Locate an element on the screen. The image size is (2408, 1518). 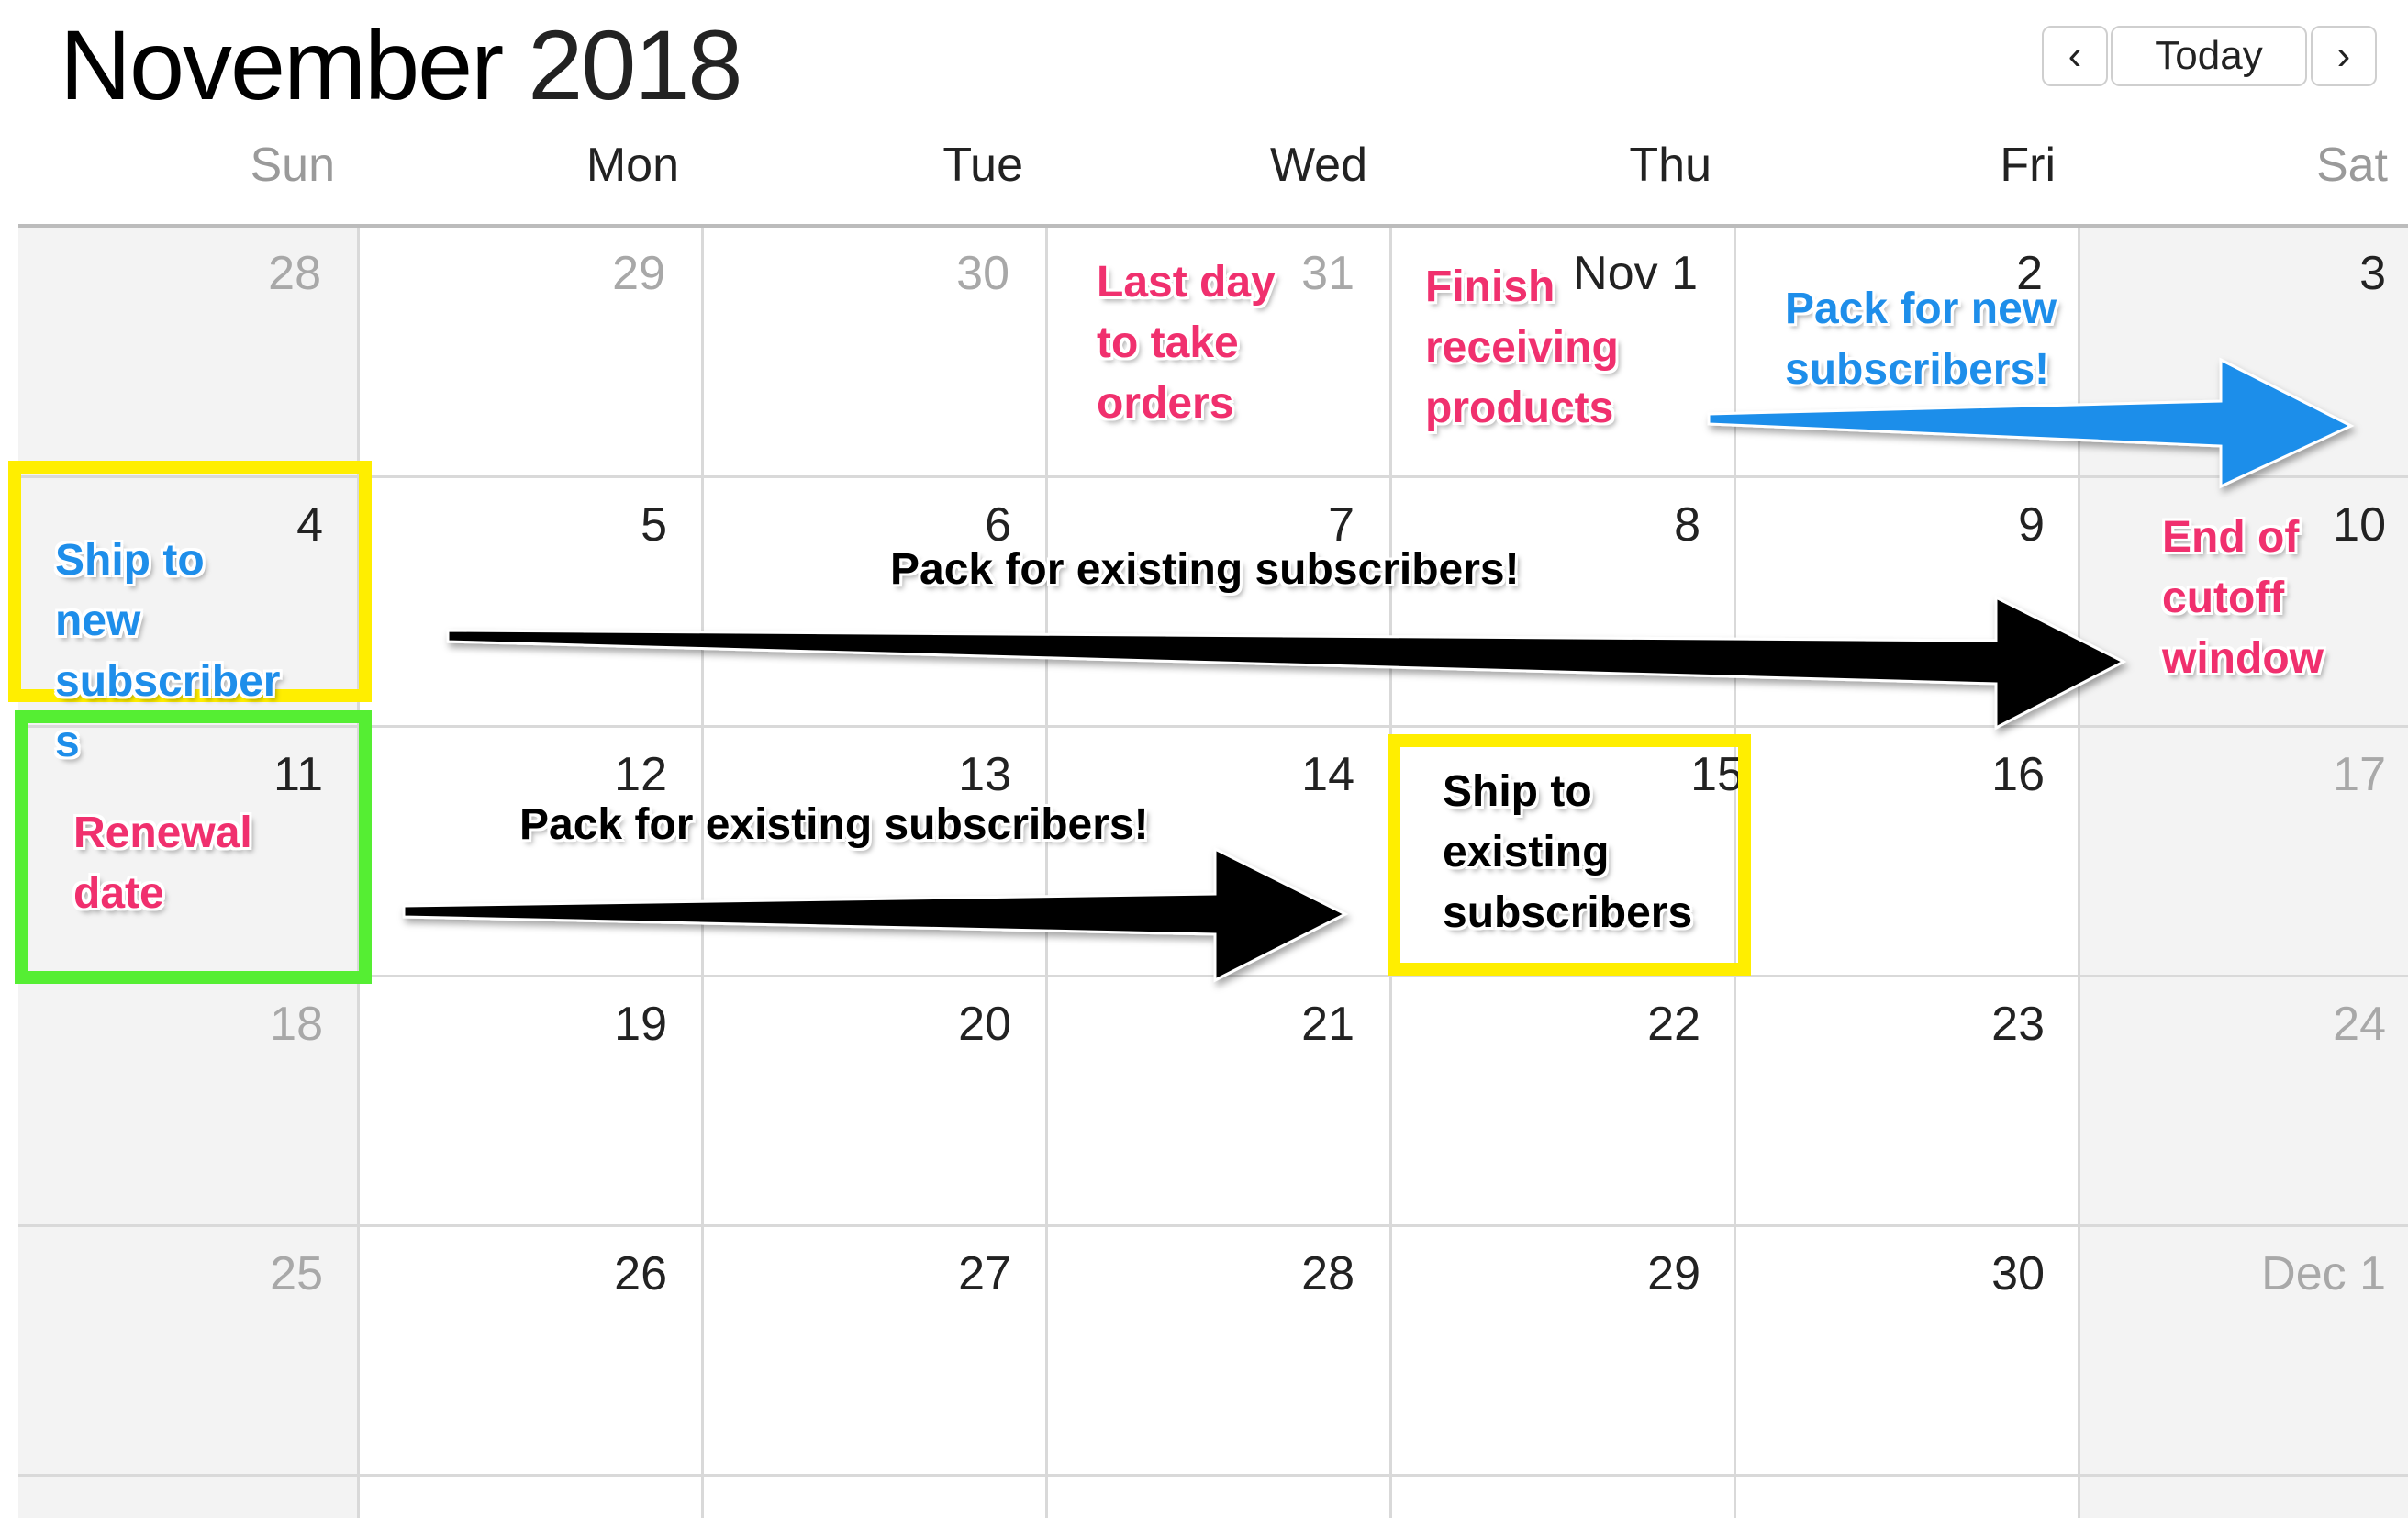
annotation-last-day-to-take-orders: Last day to take orders is located at coordinates (1186, 343).